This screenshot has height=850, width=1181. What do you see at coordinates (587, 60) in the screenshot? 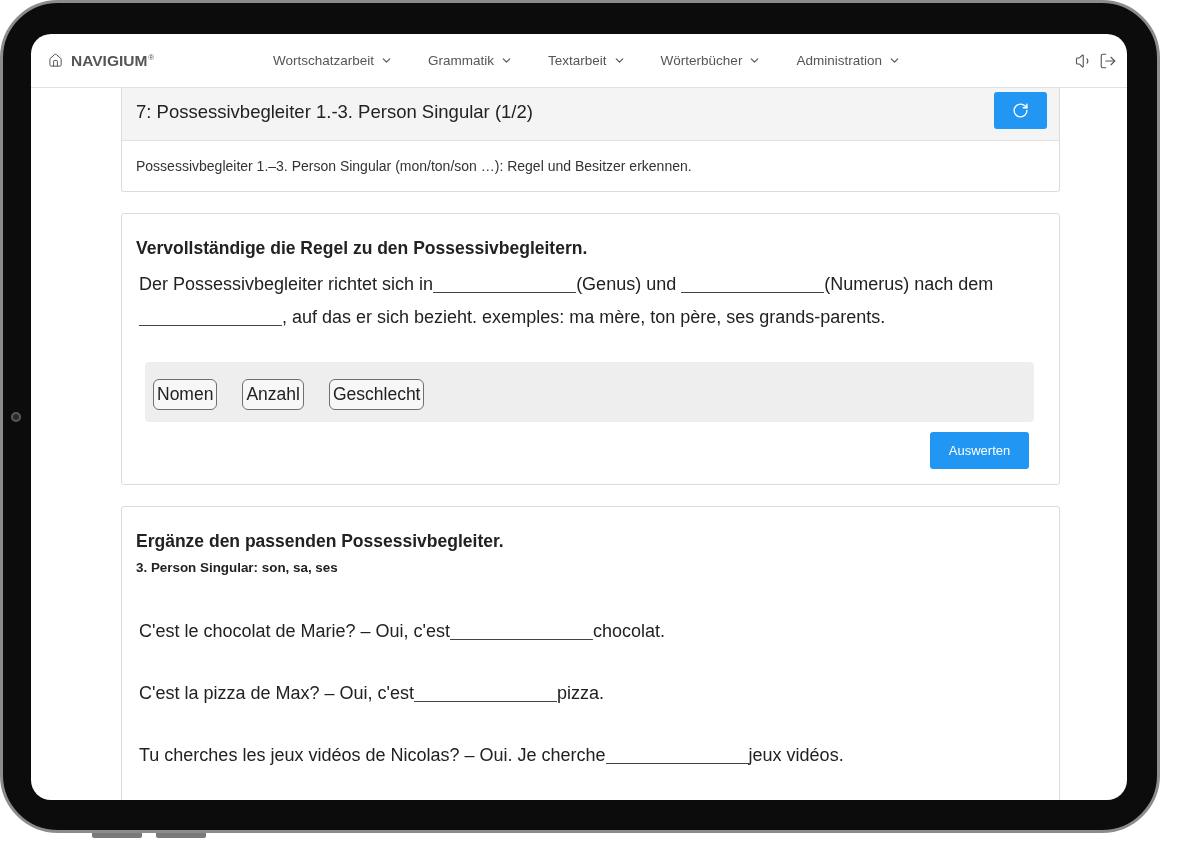
I see `nav-menu-item: Textarbeit` at bounding box center [587, 60].